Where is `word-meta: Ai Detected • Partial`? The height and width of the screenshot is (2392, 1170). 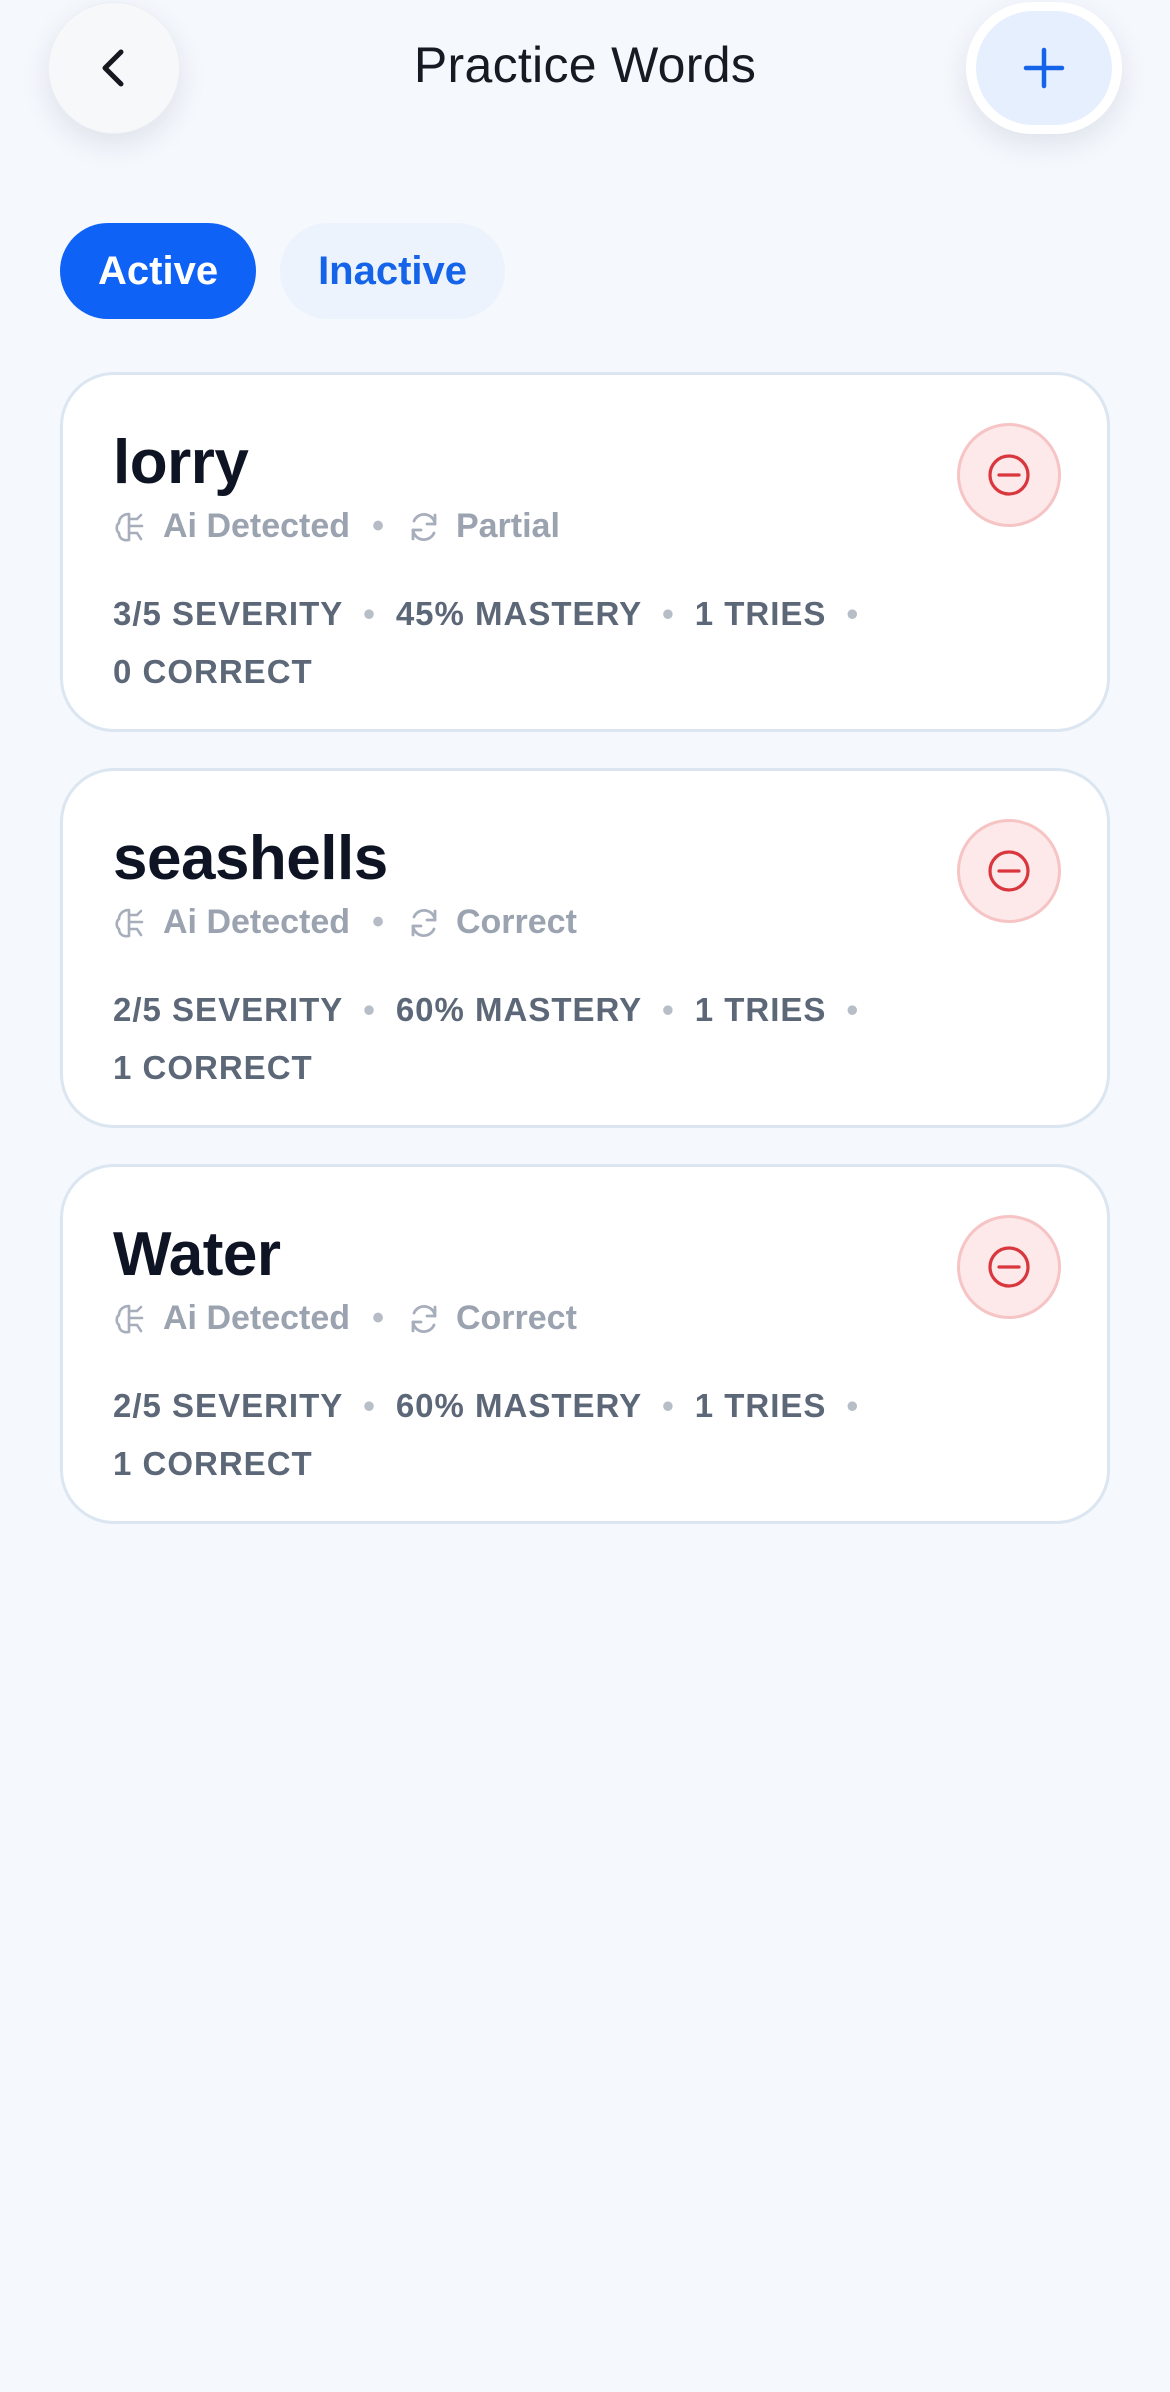 word-meta: Ai Detected • Partial is located at coordinates (336, 526).